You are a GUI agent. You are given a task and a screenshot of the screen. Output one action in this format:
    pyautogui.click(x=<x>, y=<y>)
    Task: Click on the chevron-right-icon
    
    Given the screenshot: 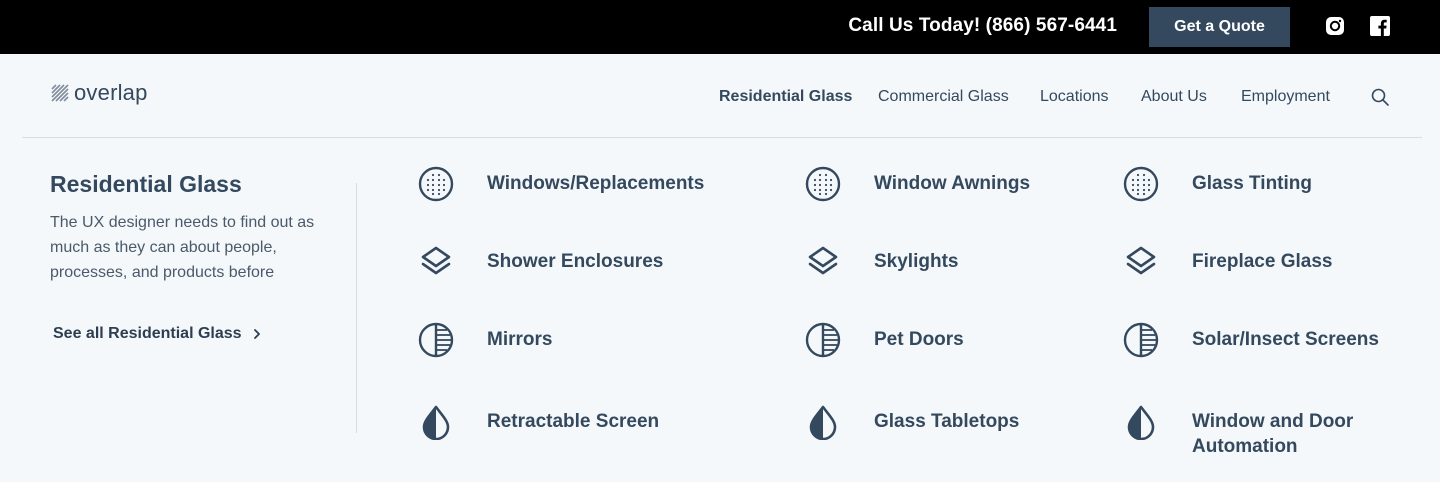 What is the action you would take?
    pyautogui.click(x=256, y=334)
    